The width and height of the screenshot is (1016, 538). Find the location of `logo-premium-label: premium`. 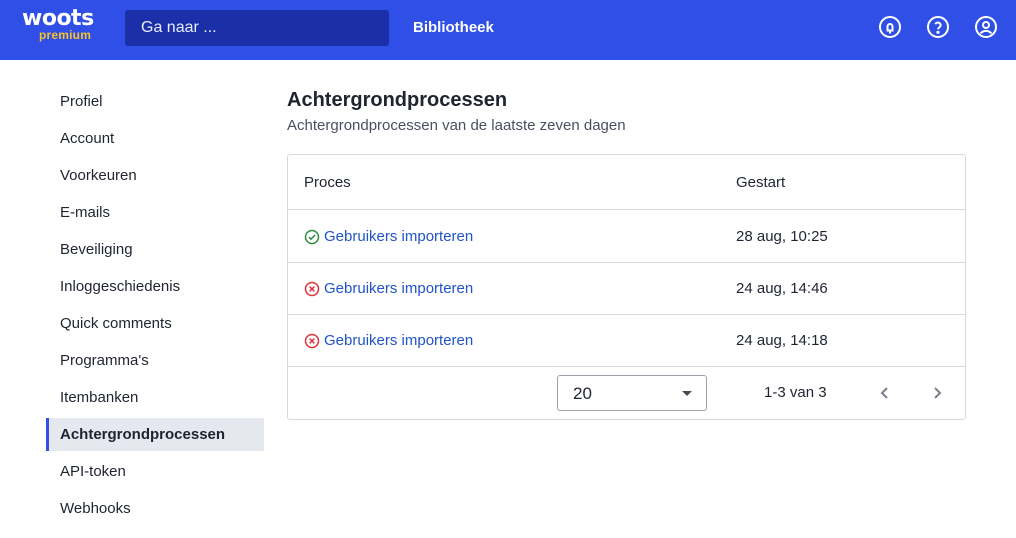

logo-premium-label: premium is located at coordinates (65, 35).